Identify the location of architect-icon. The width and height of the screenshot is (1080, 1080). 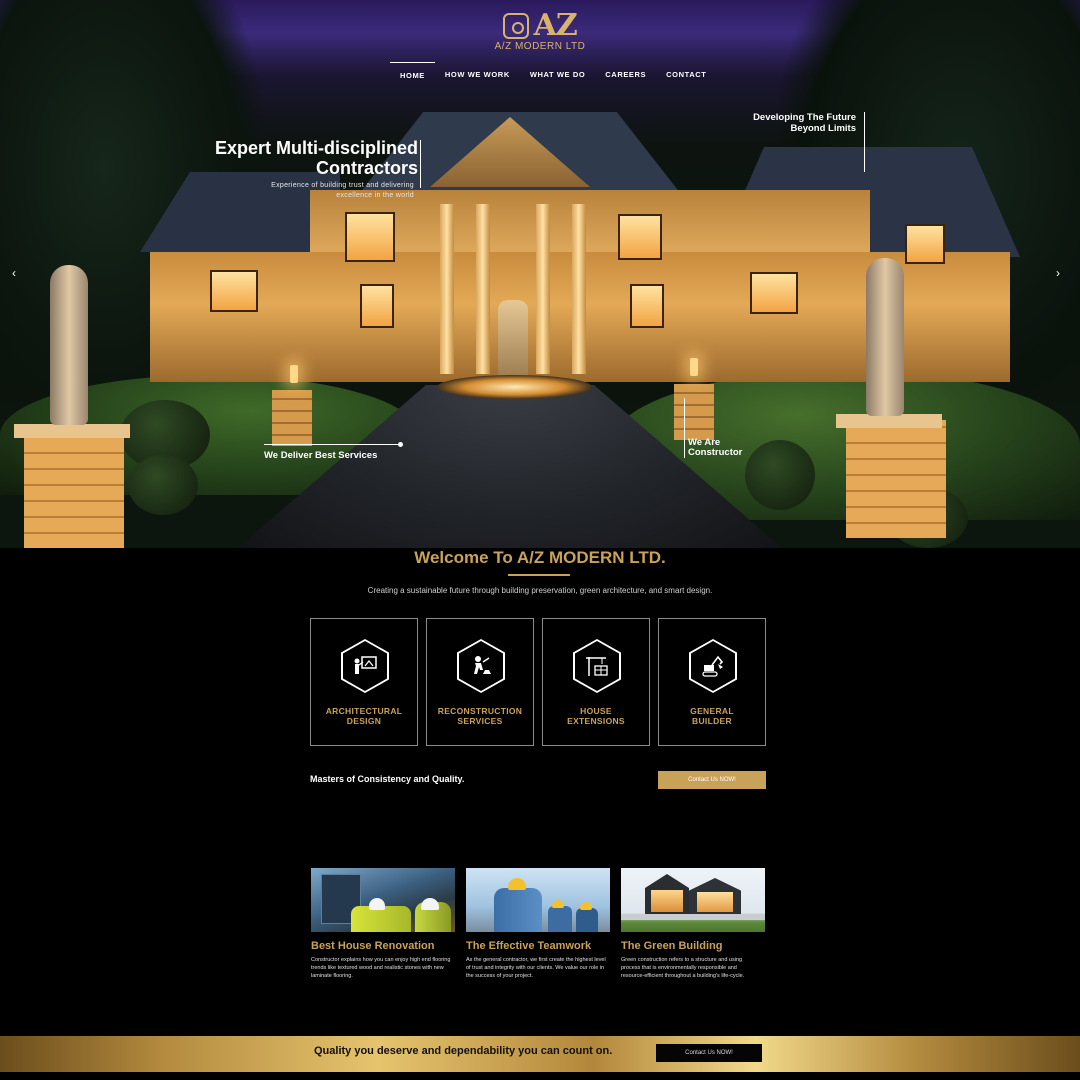
(365, 666).